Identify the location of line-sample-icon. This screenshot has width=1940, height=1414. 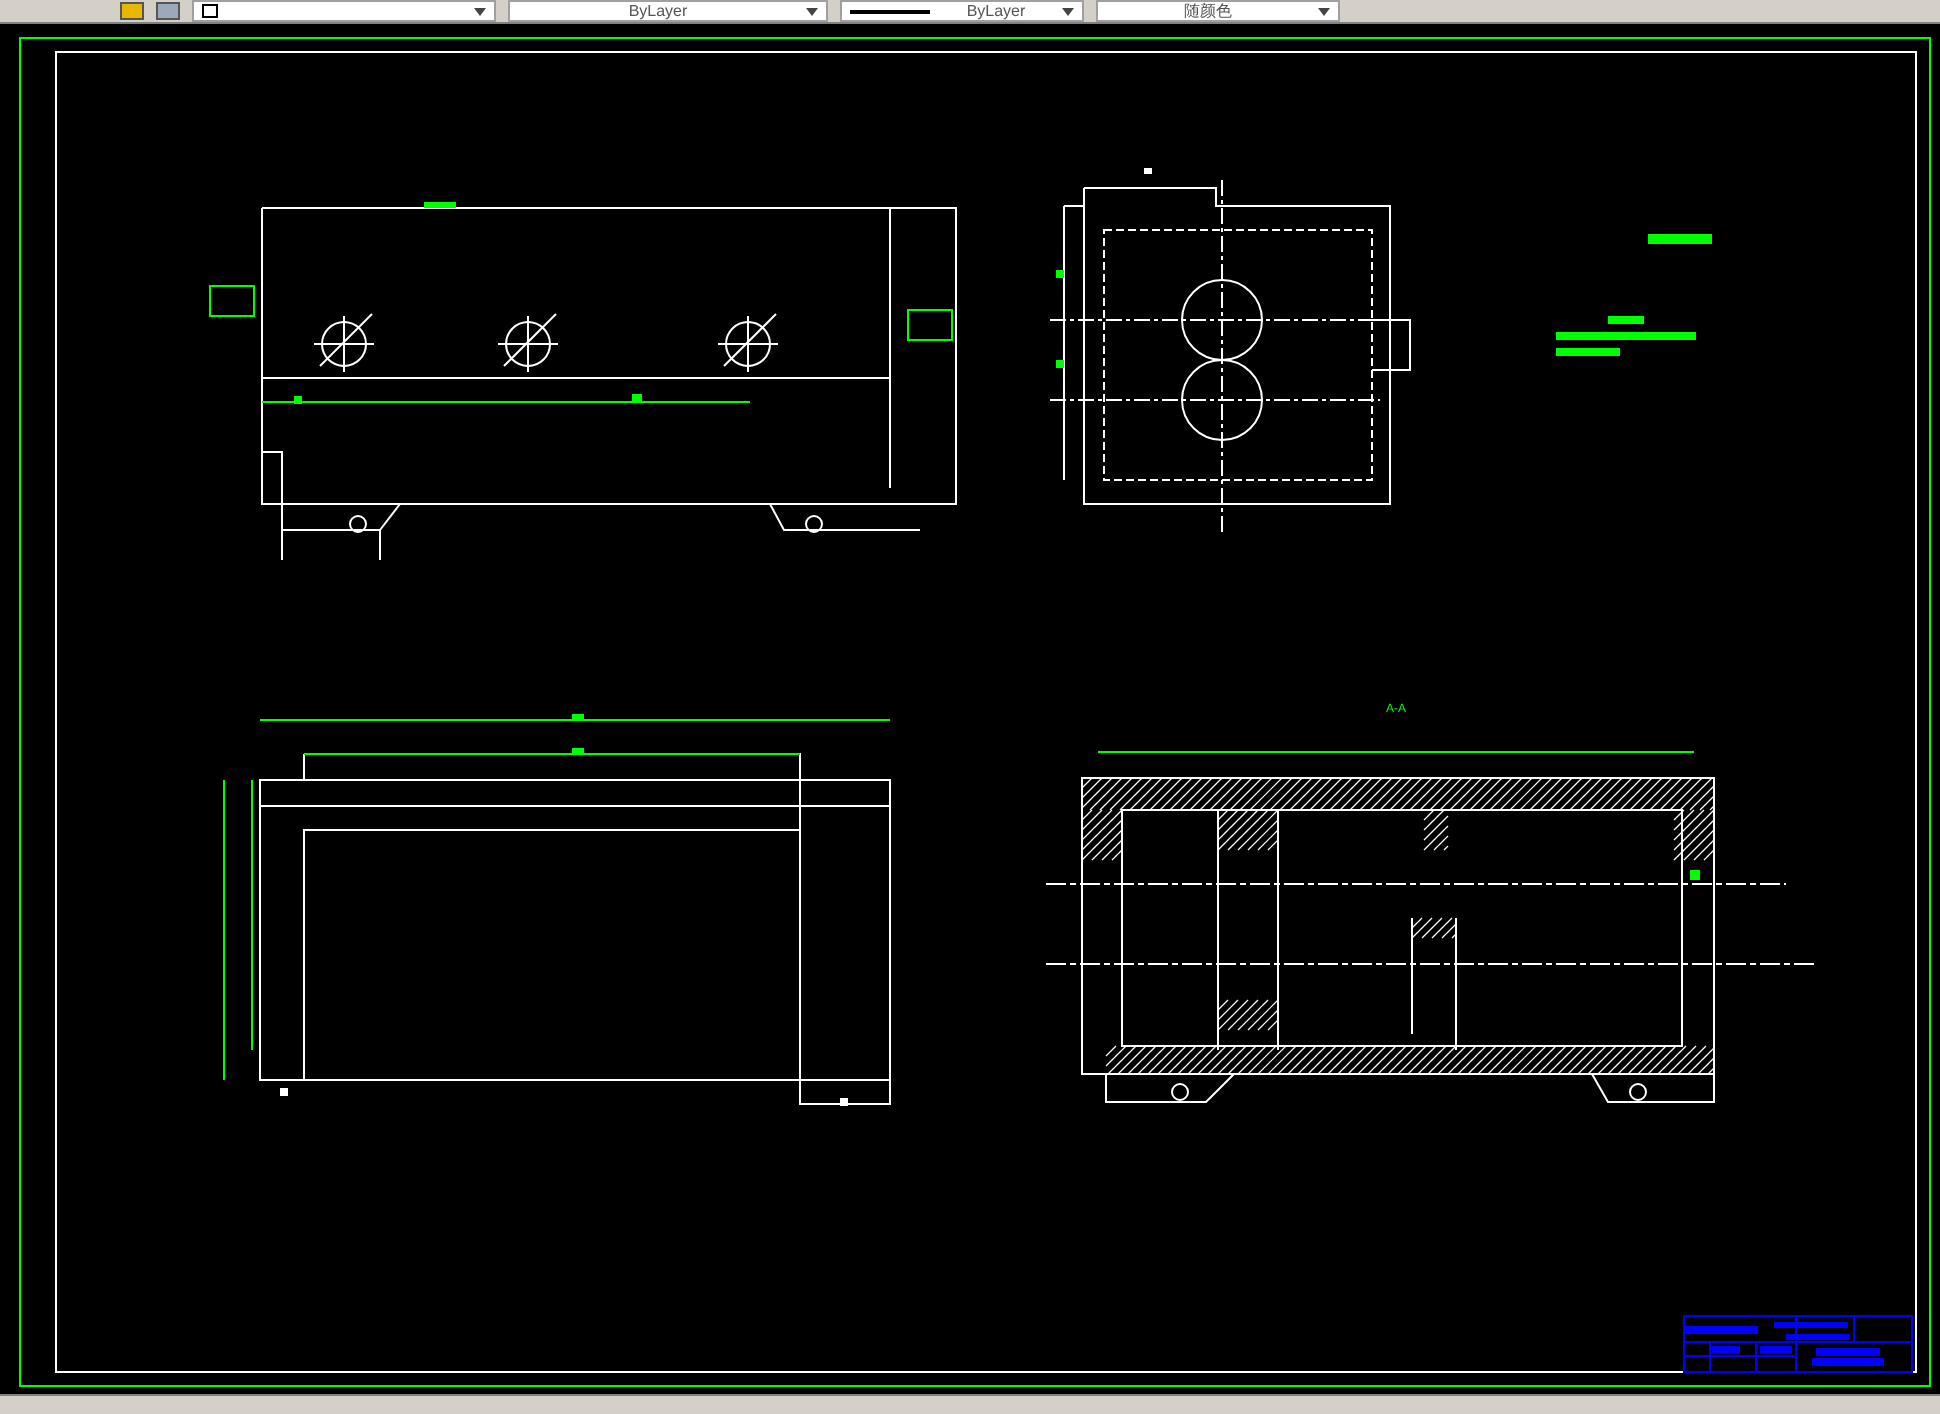
(890, 11).